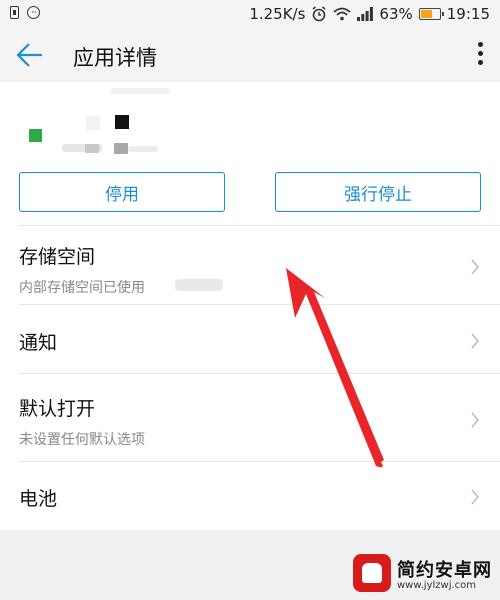 The width and height of the screenshot is (500, 600). I want to click on watermark: 简约安卓网 www.jylzwj.com, so click(422, 573).